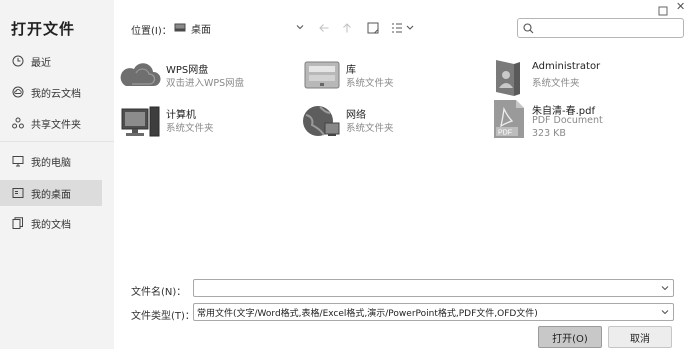 The height and width of the screenshot is (349, 690). Describe the element at coordinates (680, 6) in the screenshot. I see `close-icon: ✕` at that location.